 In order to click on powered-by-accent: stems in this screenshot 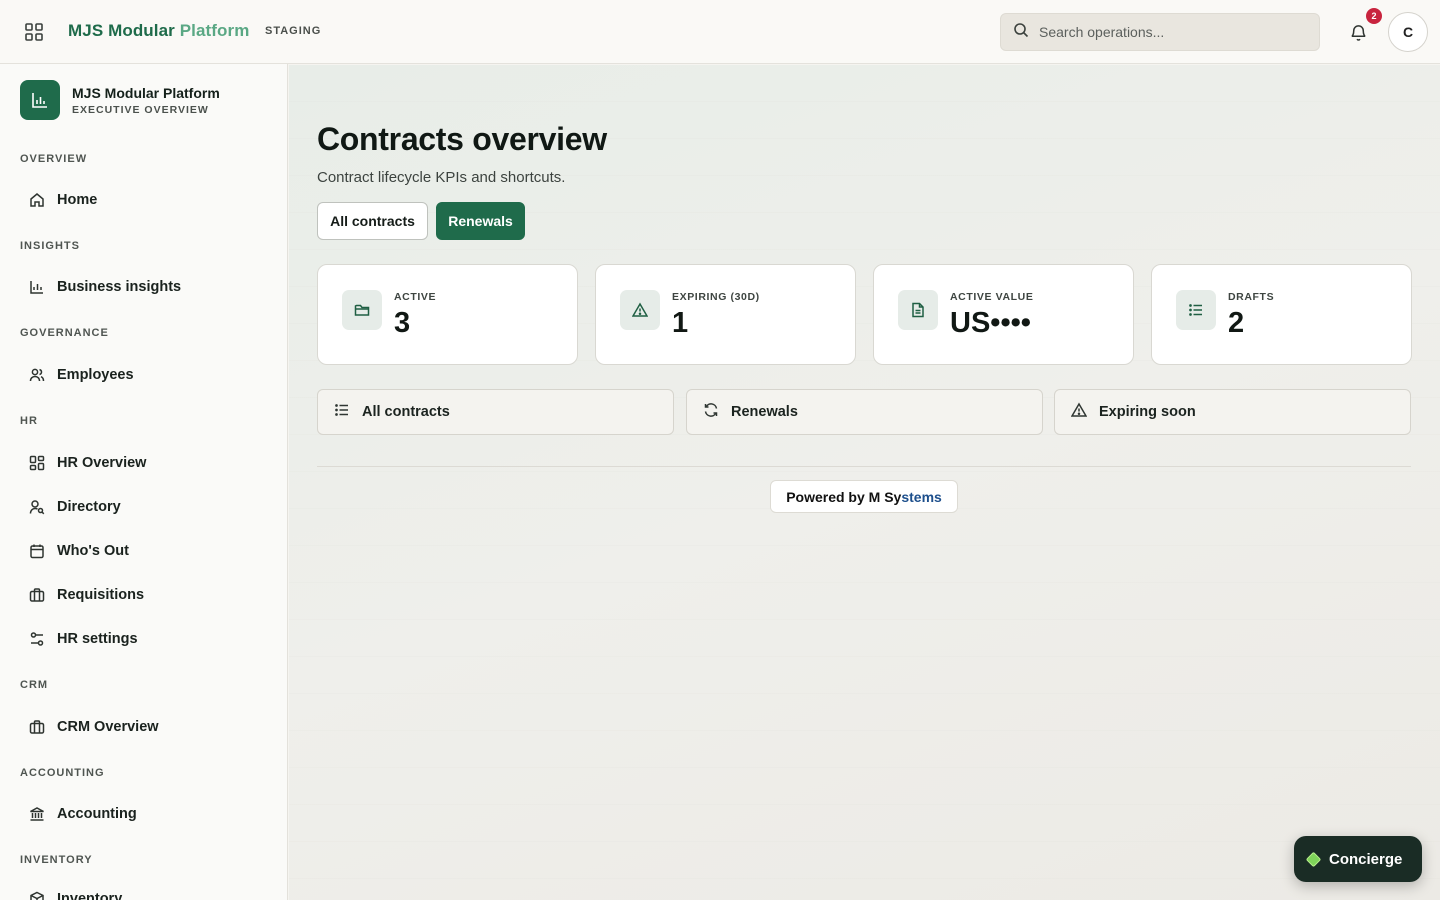, I will do `click(921, 496)`.